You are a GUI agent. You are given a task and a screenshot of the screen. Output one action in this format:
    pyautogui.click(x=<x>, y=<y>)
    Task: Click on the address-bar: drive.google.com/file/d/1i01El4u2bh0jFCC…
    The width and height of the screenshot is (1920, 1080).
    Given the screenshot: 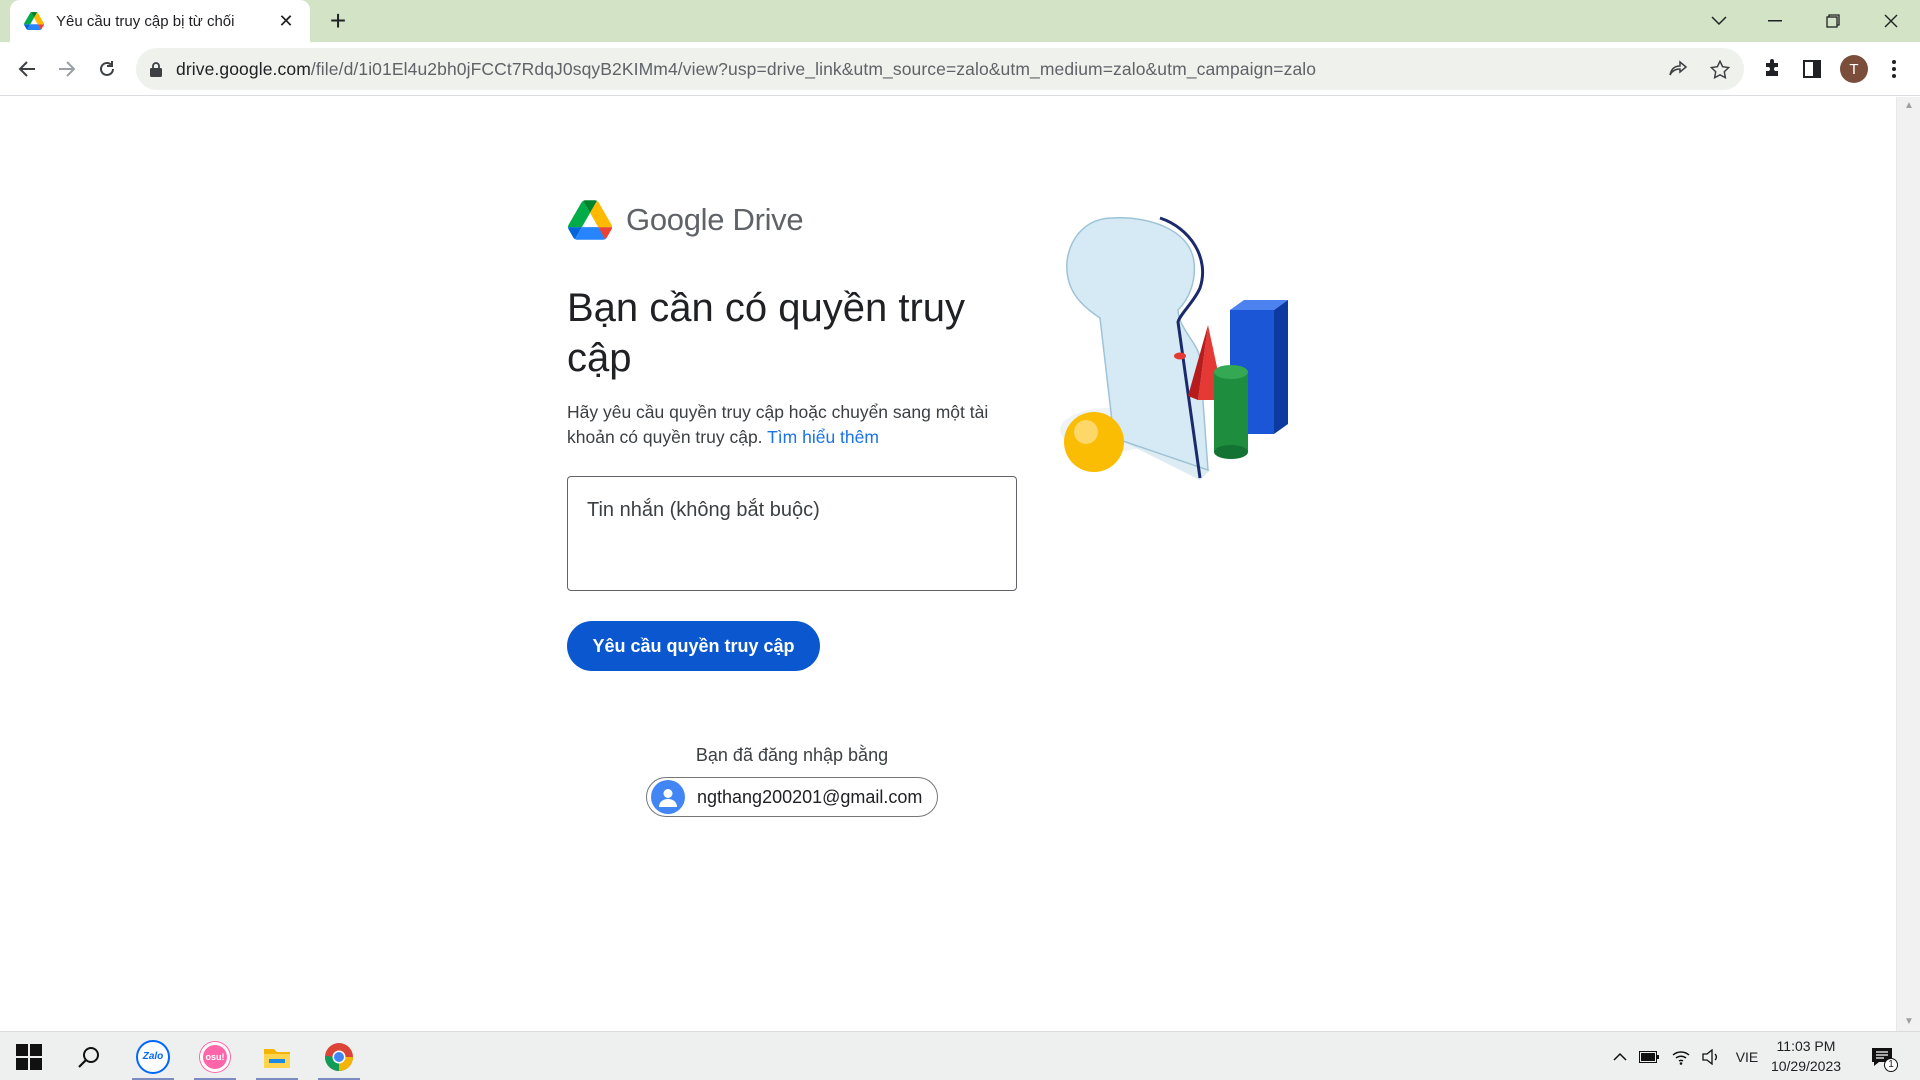 What is the action you would take?
    pyautogui.click(x=940, y=69)
    